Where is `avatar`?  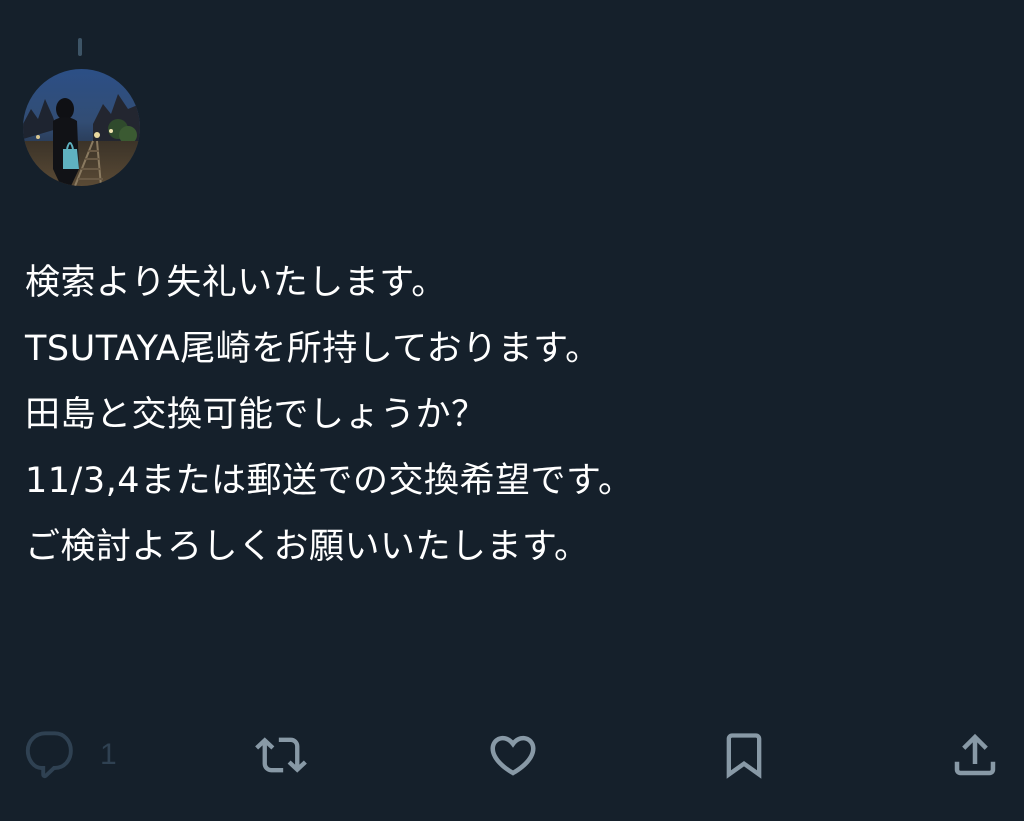
avatar is located at coordinates (81, 127).